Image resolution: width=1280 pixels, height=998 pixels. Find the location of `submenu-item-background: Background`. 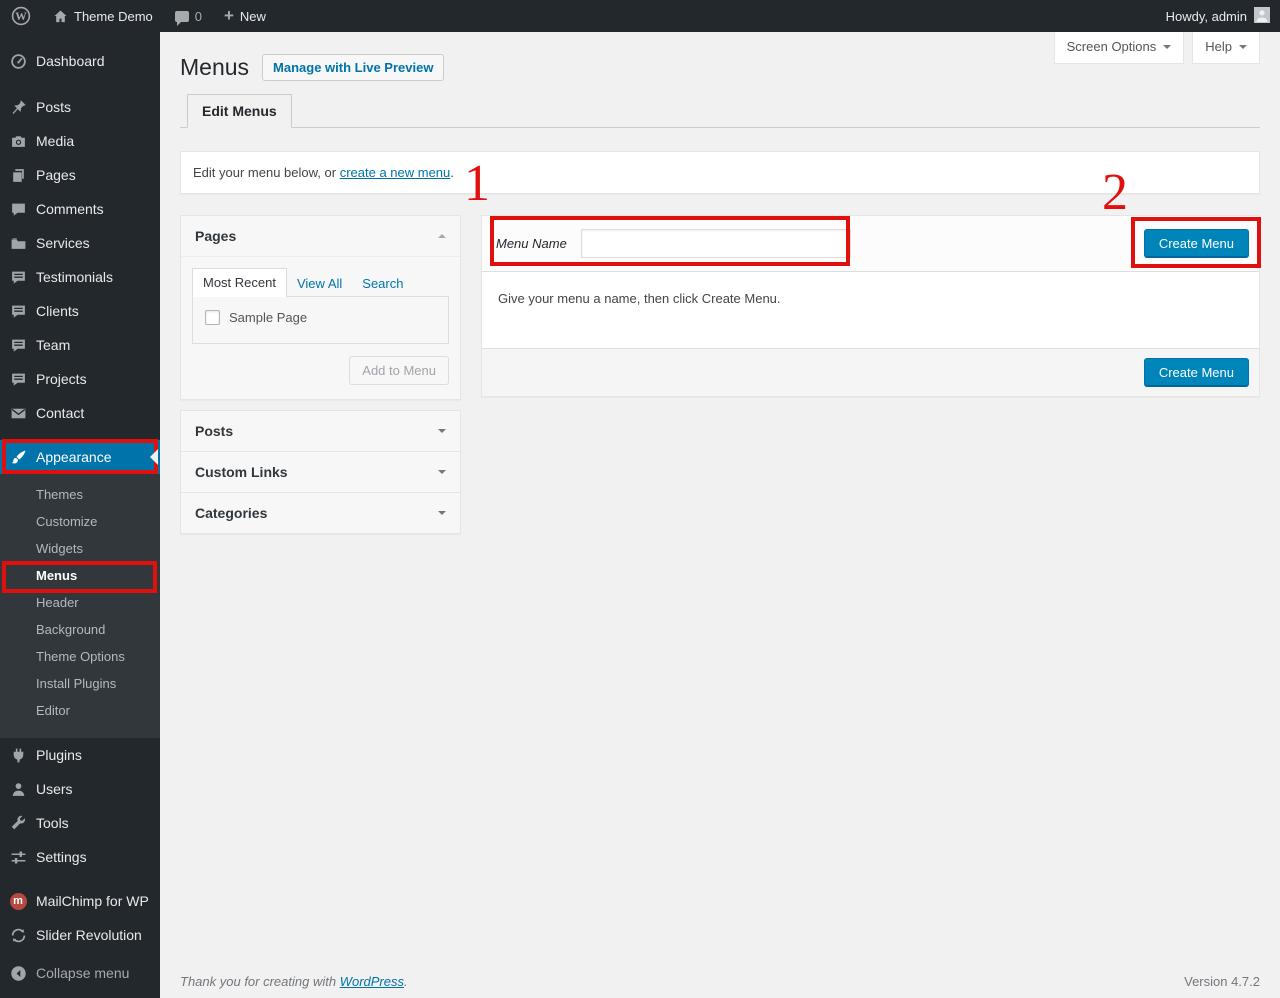

submenu-item-background: Background is located at coordinates (80, 629).